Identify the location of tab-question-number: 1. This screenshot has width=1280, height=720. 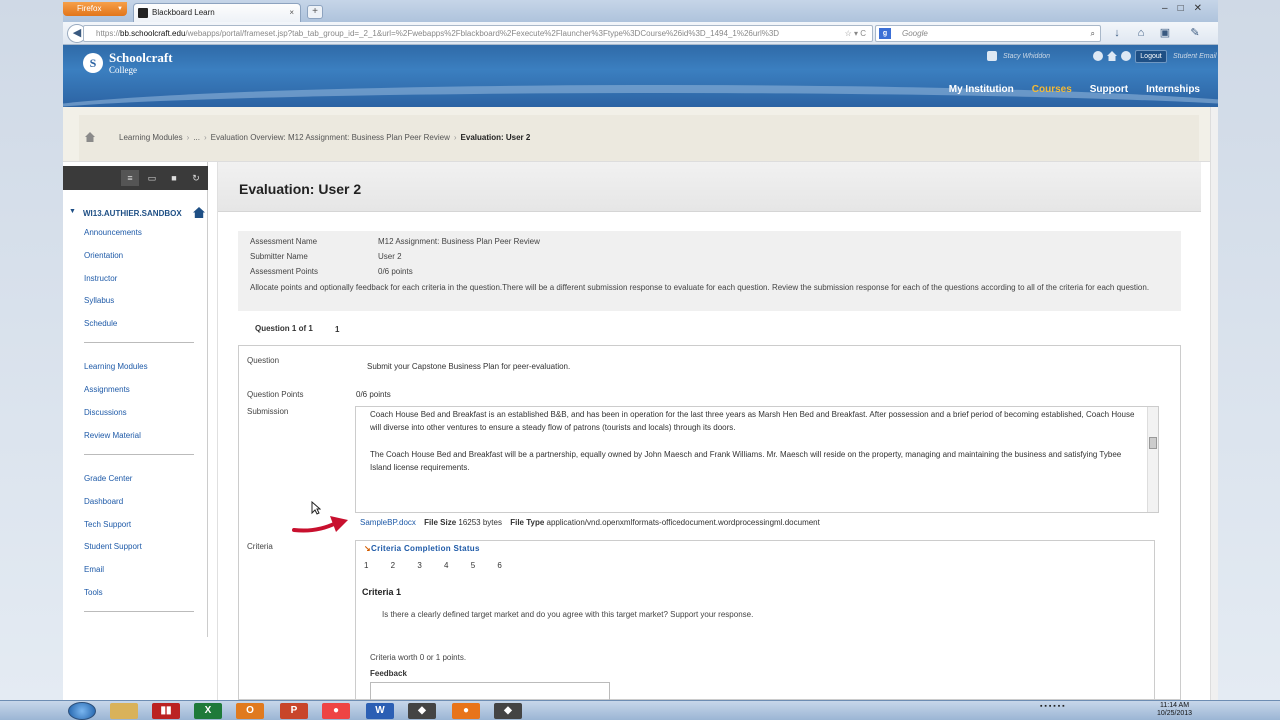
(337, 329).